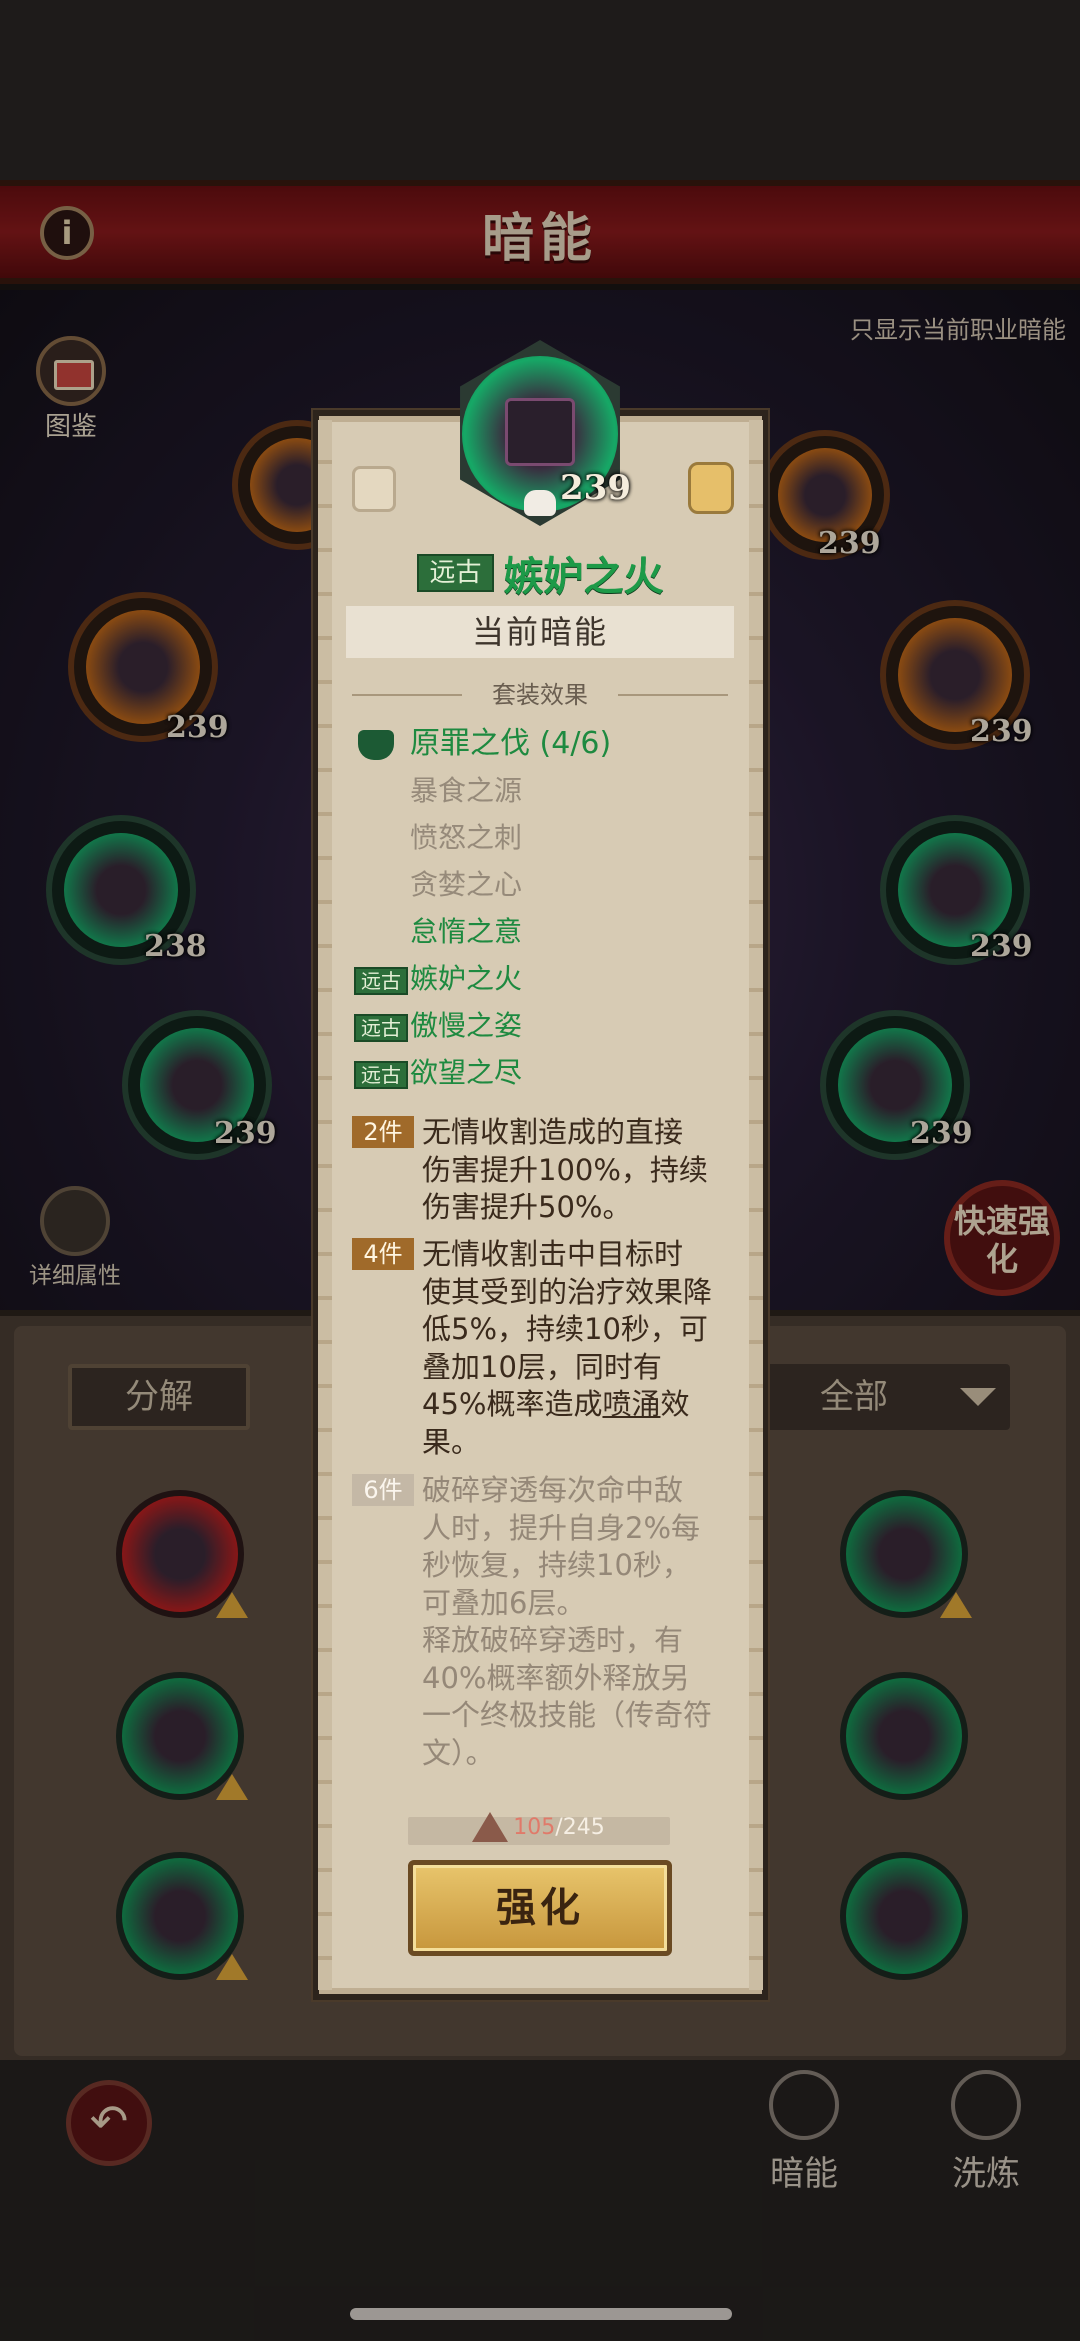 Image resolution: width=1080 pixels, height=2341 pixels. What do you see at coordinates (552, 1072) in the screenshot?
I see `set-piece: 远古 欲望之尽` at bounding box center [552, 1072].